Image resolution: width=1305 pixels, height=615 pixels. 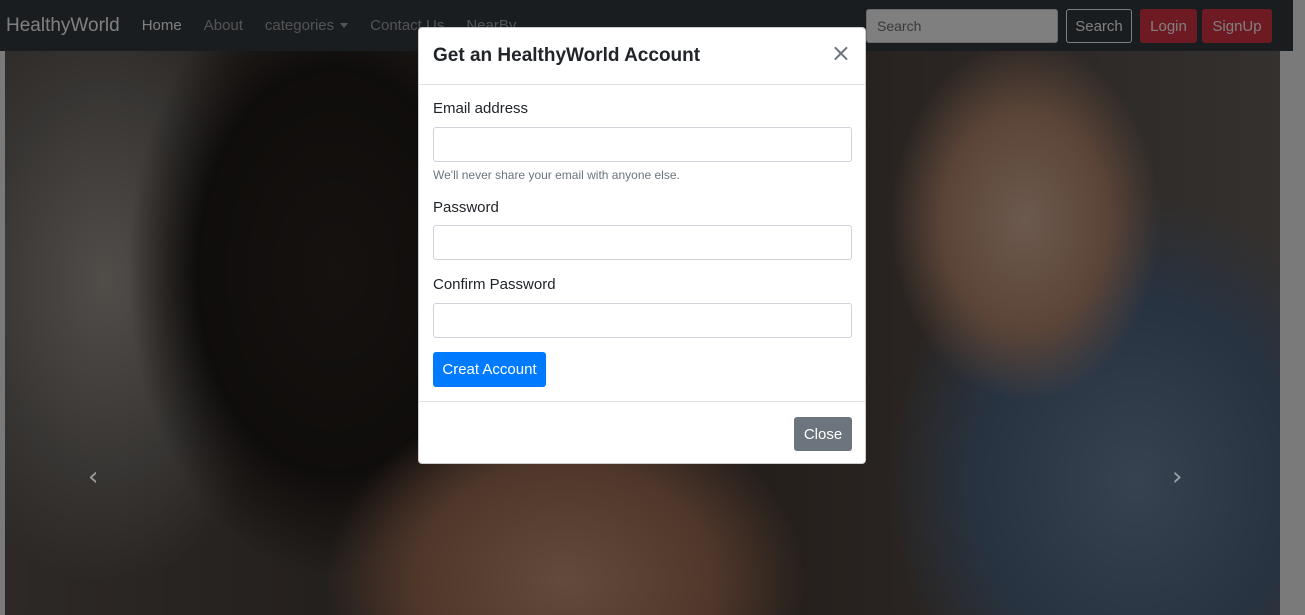 I want to click on email-label: Email address, so click(x=481, y=108).